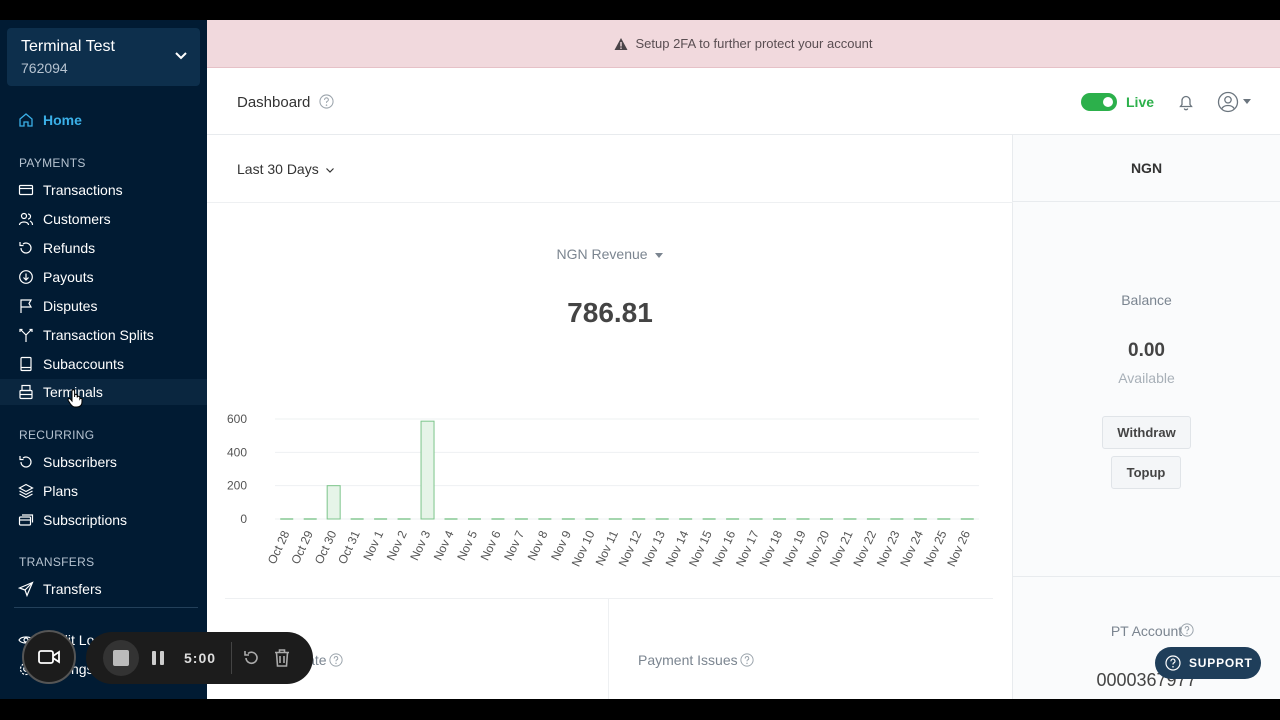  Describe the element at coordinates (1146, 432) in the screenshot. I see `withdraw-button: Withdraw` at that location.